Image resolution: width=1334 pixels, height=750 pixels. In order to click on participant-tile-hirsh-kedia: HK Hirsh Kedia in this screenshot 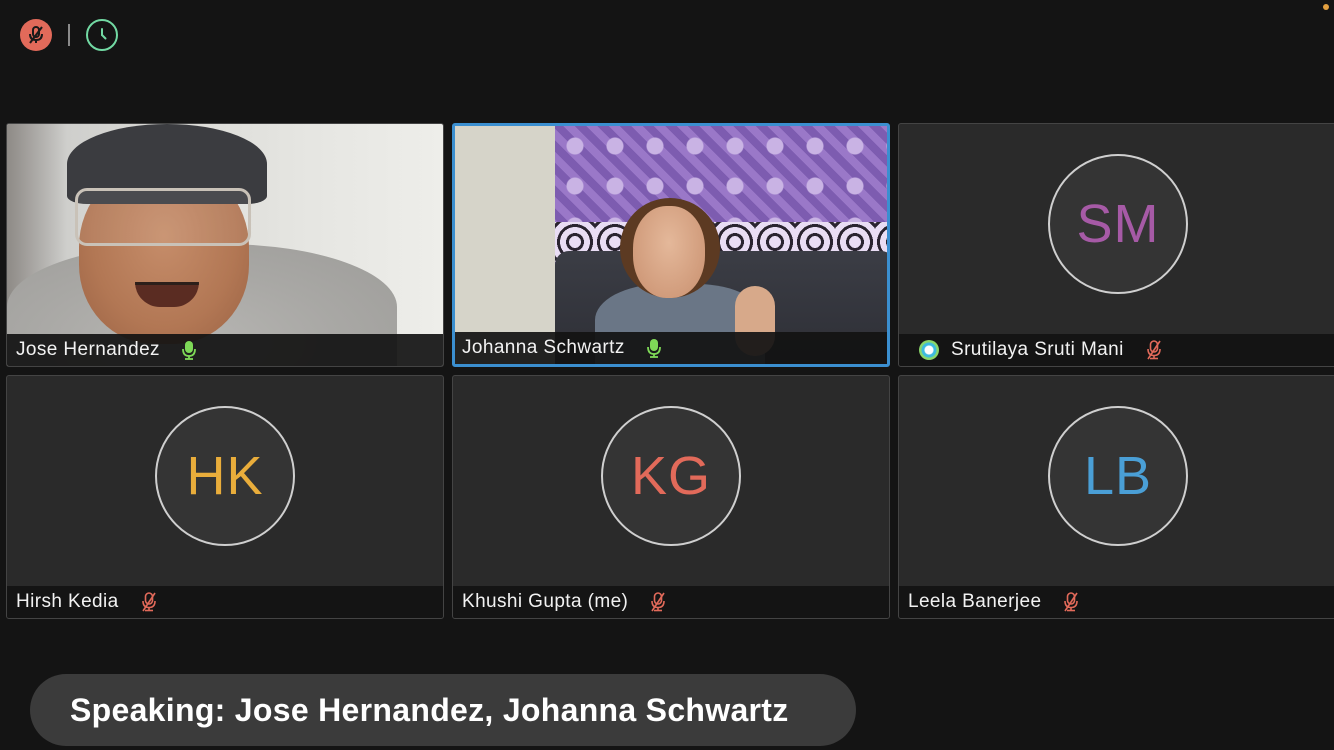, I will do `click(225, 497)`.